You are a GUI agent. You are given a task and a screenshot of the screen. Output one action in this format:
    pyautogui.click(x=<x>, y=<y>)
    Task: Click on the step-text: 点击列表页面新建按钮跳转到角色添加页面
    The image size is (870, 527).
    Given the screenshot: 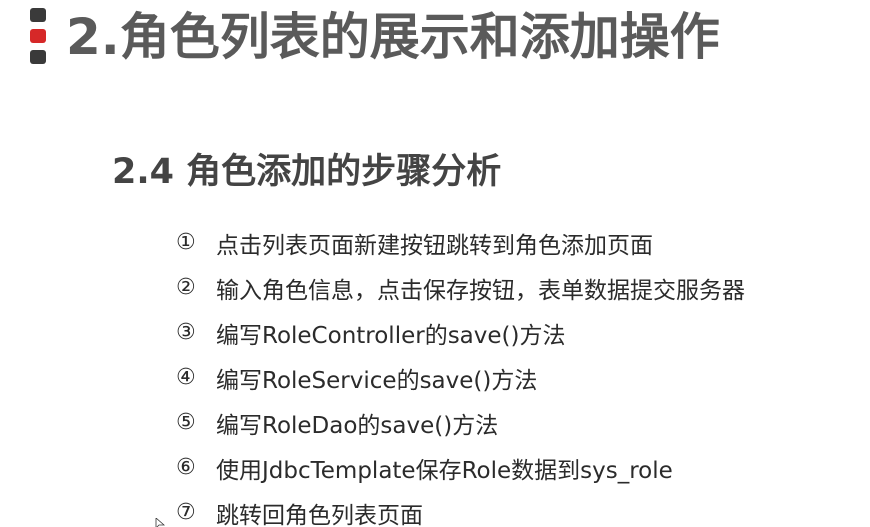 What is the action you would take?
    pyautogui.click(x=434, y=245)
    